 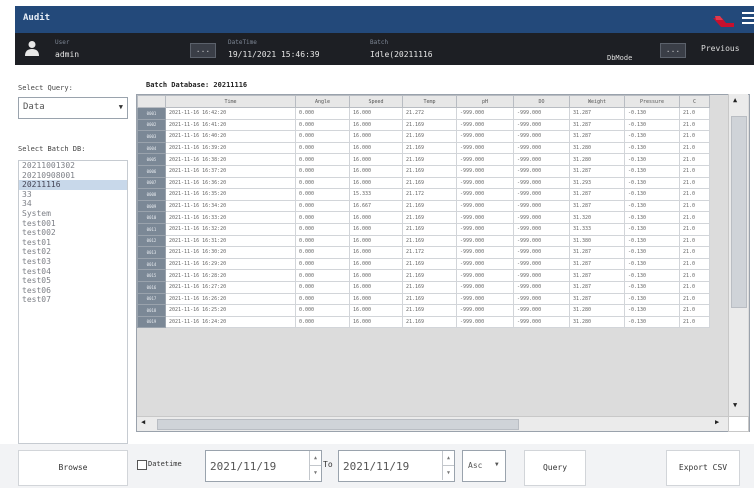 What do you see at coordinates (151, 299) in the screenshot?
I see `row-header: 0017` at bounding box center [151, 299].